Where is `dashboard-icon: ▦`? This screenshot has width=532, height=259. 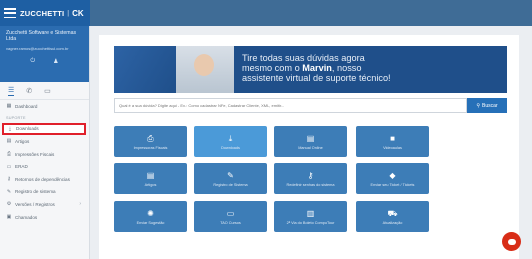
dashboard-icon: ▦ is located at coordinates (9, 106).